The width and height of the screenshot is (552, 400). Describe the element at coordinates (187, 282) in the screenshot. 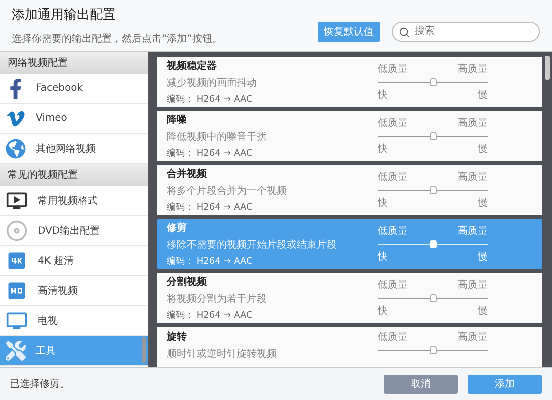

I see `preset-title: 分割视频` at that location.